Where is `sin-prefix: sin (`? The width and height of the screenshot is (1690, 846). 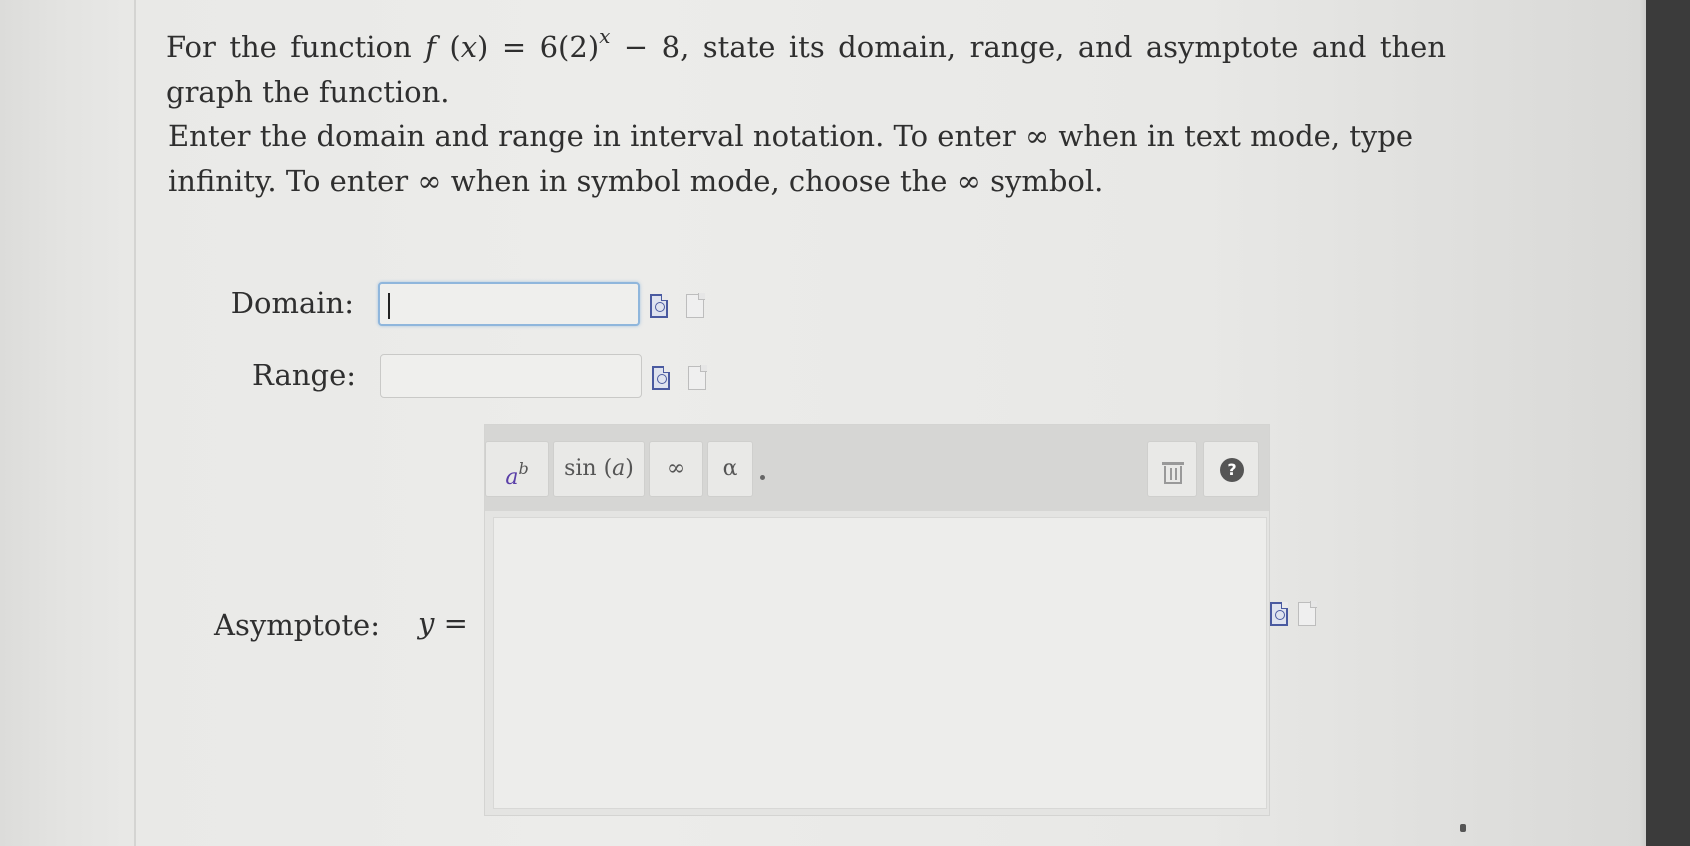 sin-prefix: sin ( is located at coordinates (588, 468).